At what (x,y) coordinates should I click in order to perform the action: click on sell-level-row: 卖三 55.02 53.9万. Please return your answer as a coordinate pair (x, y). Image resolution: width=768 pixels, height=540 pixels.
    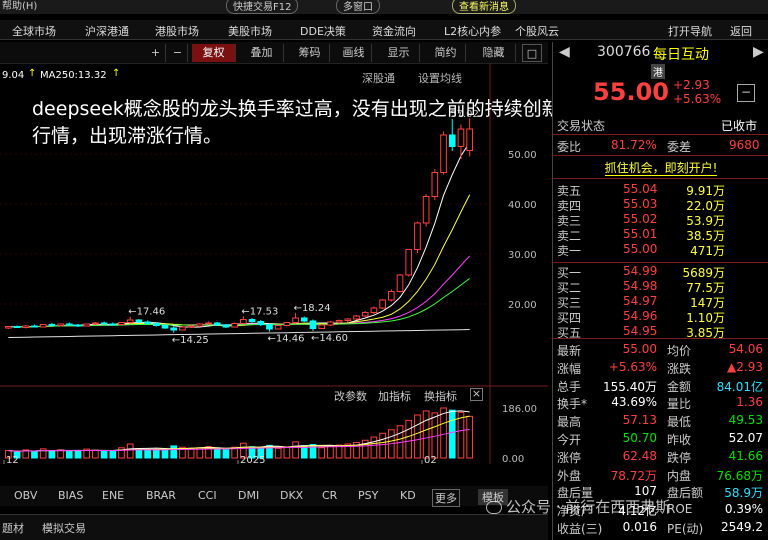
    Looking at the image, I should click on (660, 220).